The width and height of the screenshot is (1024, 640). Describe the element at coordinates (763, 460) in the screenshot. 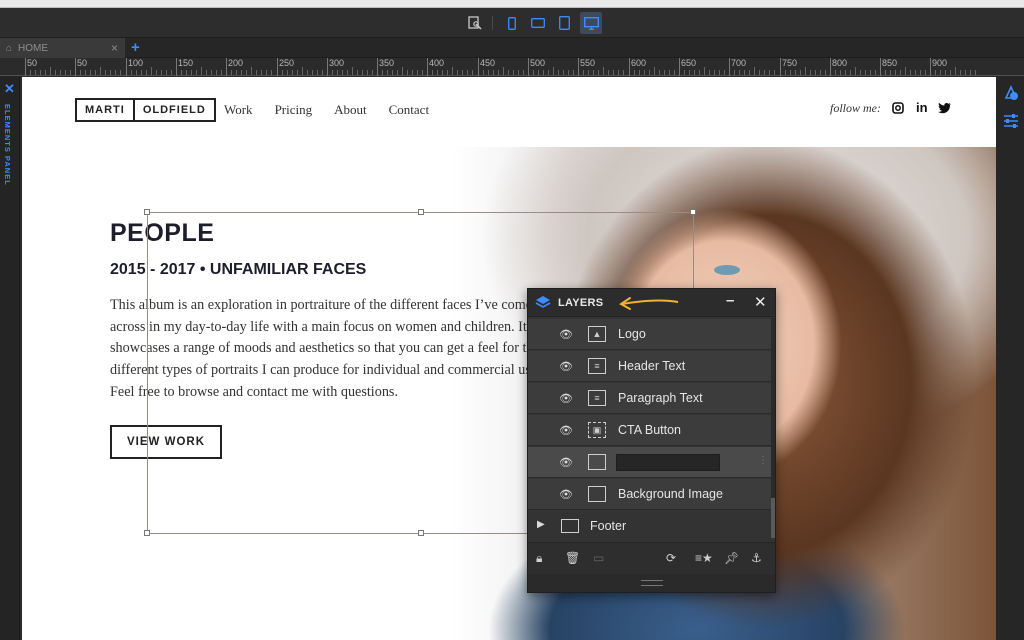

I see `drag-handle-icon: ⋮` at that location.